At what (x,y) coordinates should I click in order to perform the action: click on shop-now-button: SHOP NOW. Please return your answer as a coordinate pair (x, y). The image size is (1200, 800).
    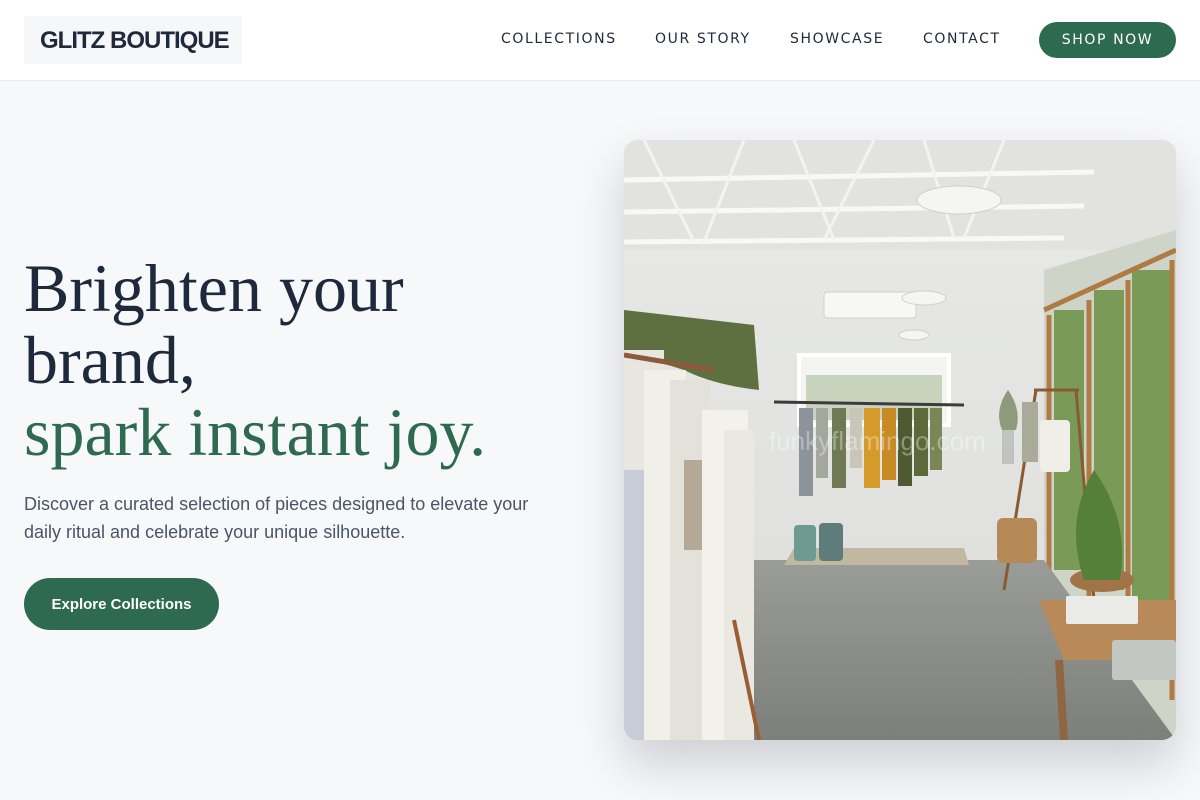
    Looking at the image, I should click on (1107, 40).